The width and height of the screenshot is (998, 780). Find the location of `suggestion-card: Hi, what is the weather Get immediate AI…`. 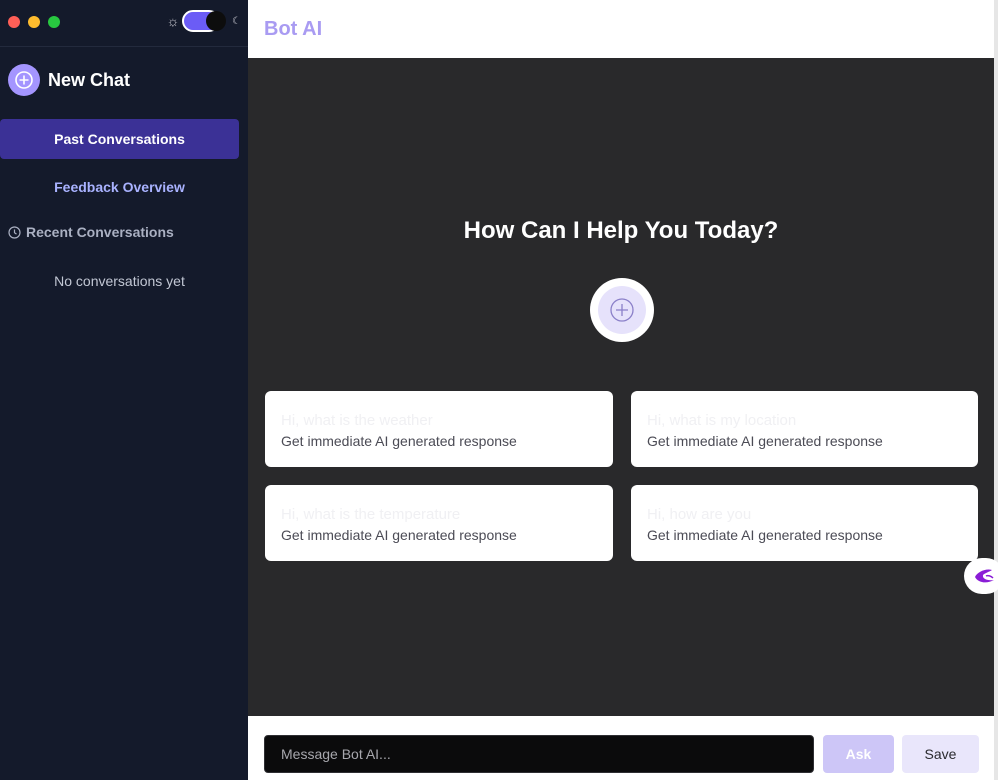

suggestion-card: Hi, what is the weather Get immediate AI… is located at coordinates (439, 429).